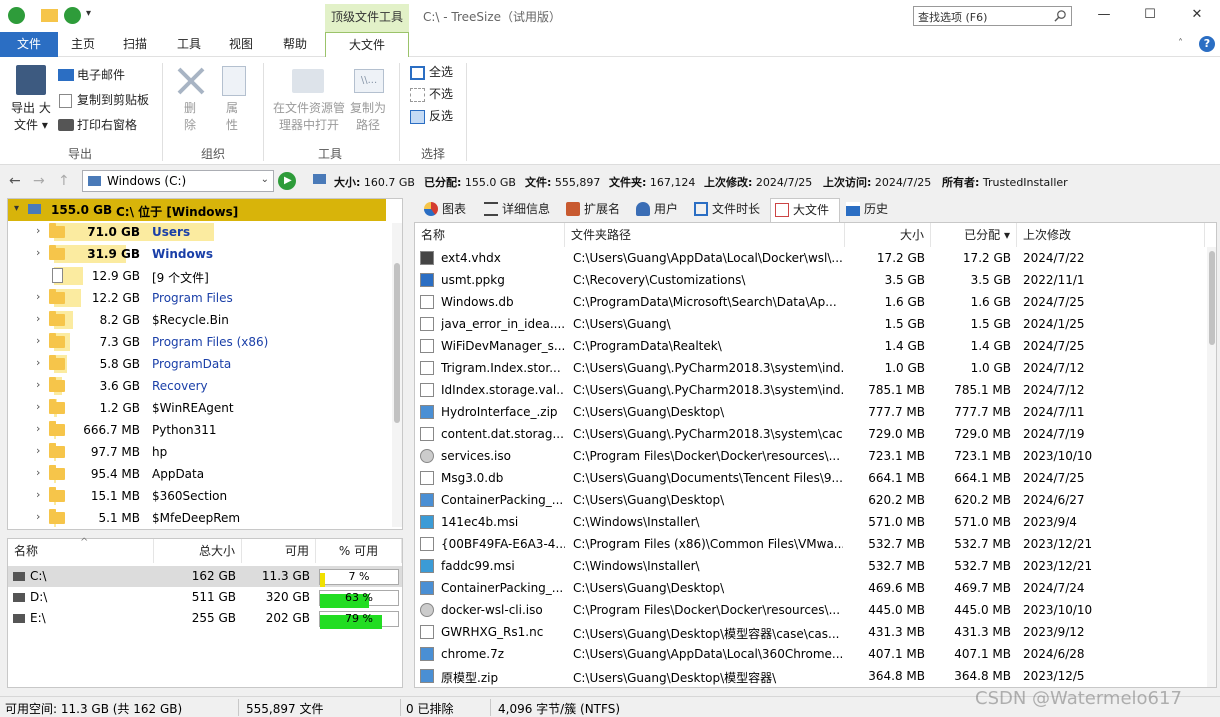 The image size is (1220, 717). I want to click on tree-root-row: ▾ 155.0 GB C:\ 位于 [Windows], so click(197, 210).